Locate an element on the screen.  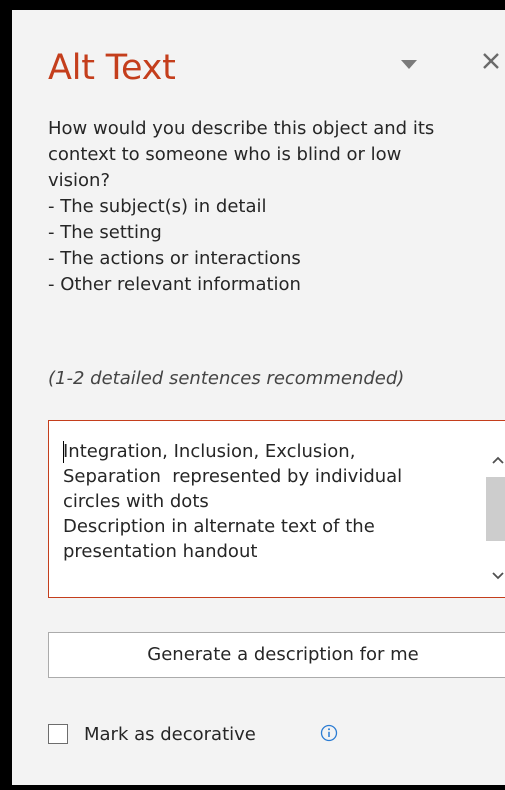
mark-as-decorative-checkbox is located at coordinates (58, 734).